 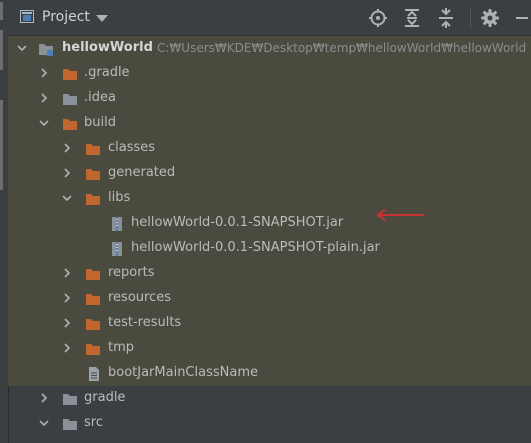 I want to click on tree-row-generated: generated, so click(x=269, y=173).